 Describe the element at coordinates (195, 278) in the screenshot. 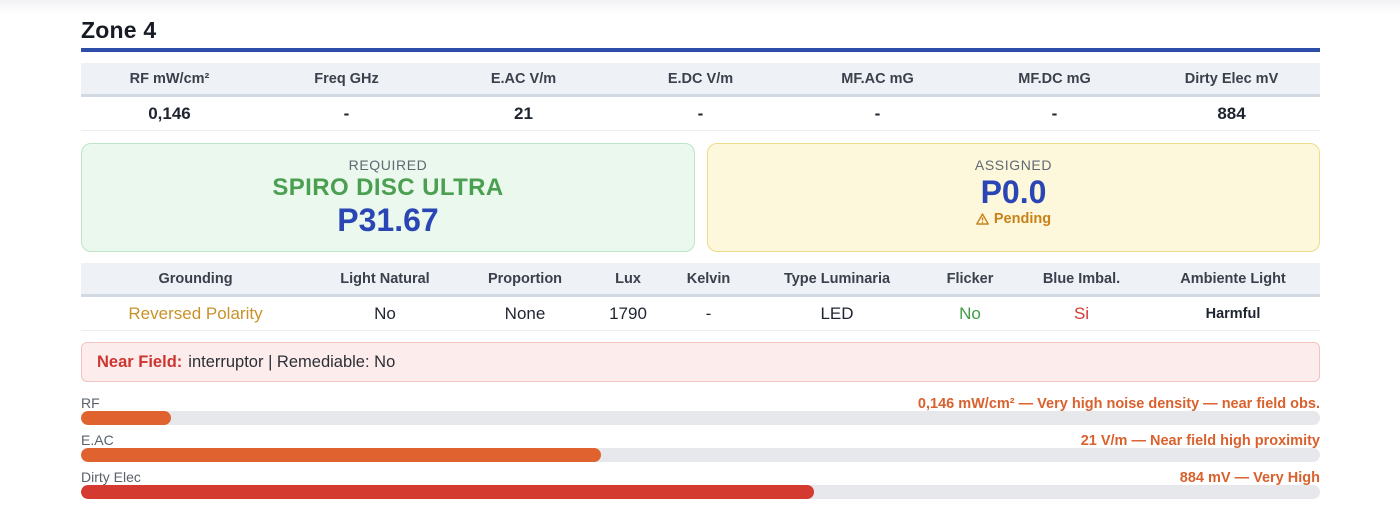

I see `header-grounding: Grounding` at that location.